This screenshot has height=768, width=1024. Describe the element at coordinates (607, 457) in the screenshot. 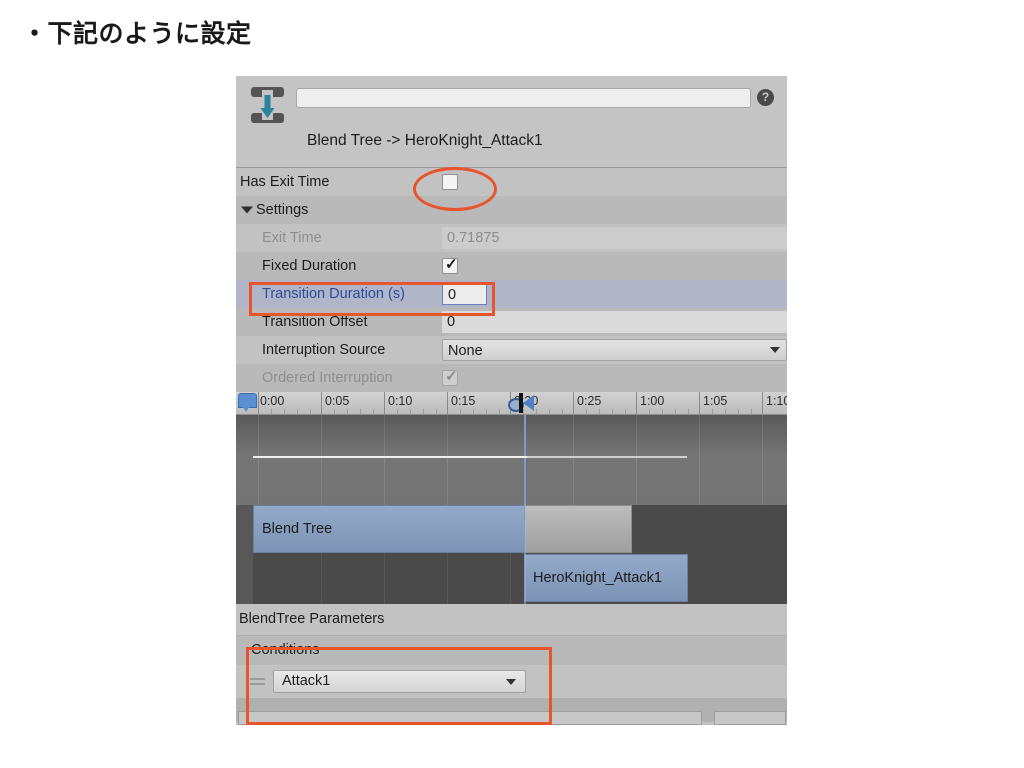

I see `blend-curve-target` at that location.